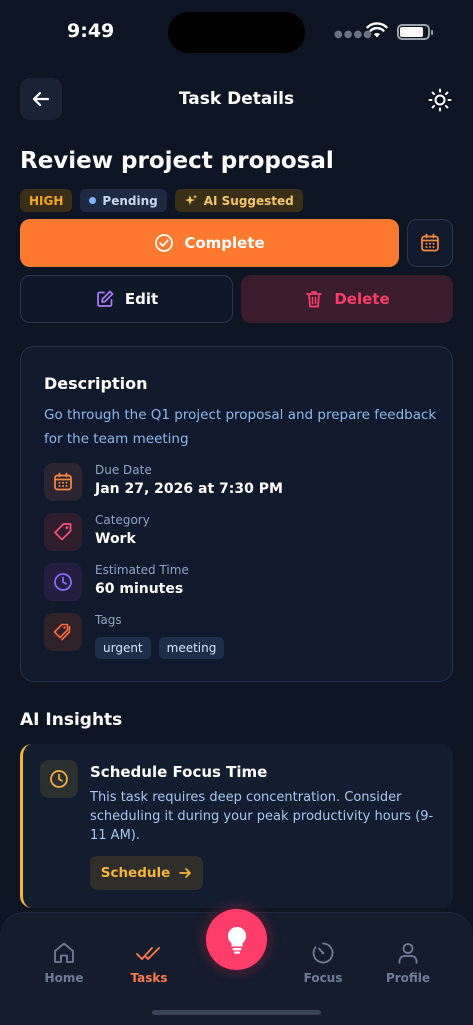 Image resolution: width=473 pixels, height=1025 pixels. What do you see at coordinates (236, 99) in the screenshot?
I see `page-title: Task Details` at bounding box center [236, 99].